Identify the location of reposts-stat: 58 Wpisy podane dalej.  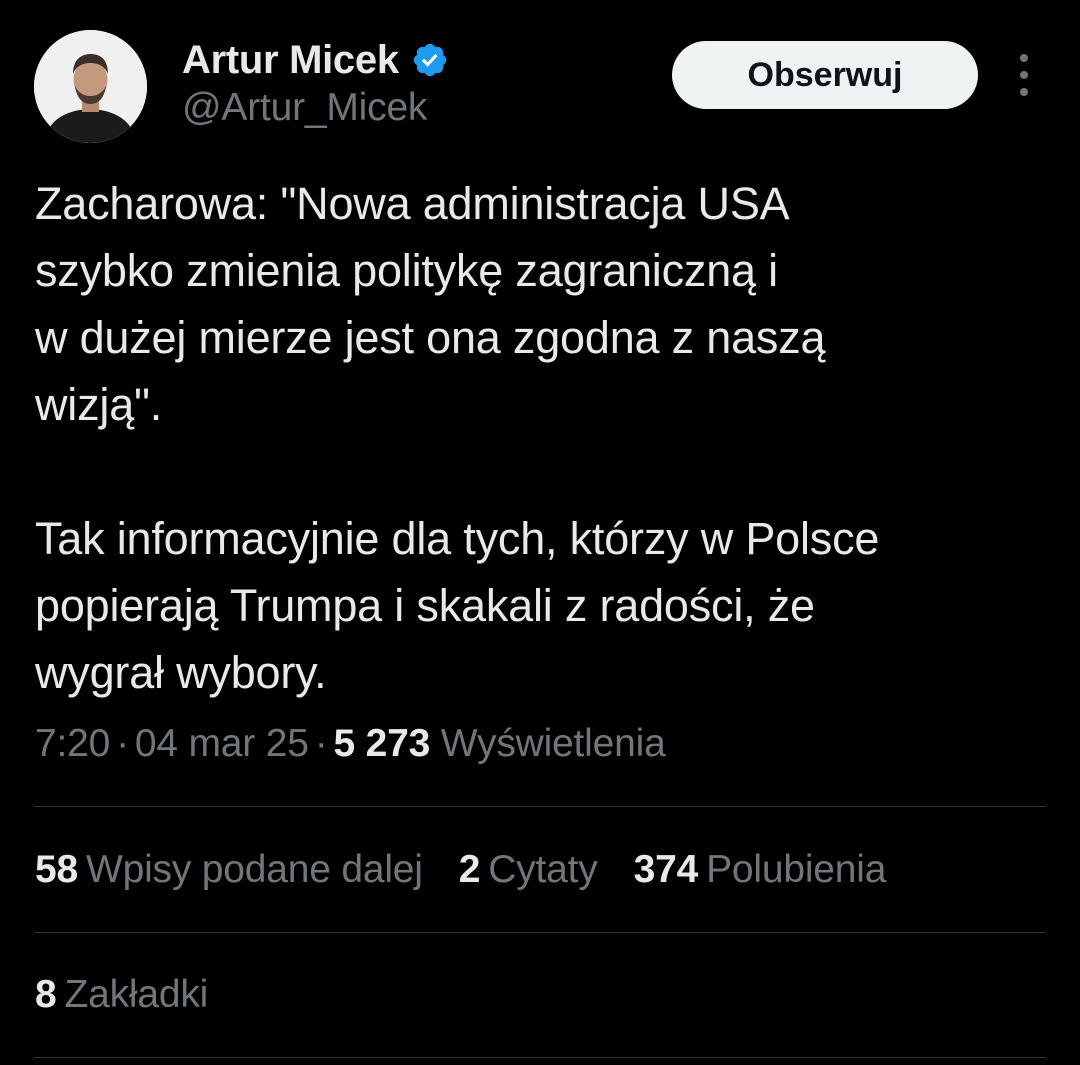
(229, 870).